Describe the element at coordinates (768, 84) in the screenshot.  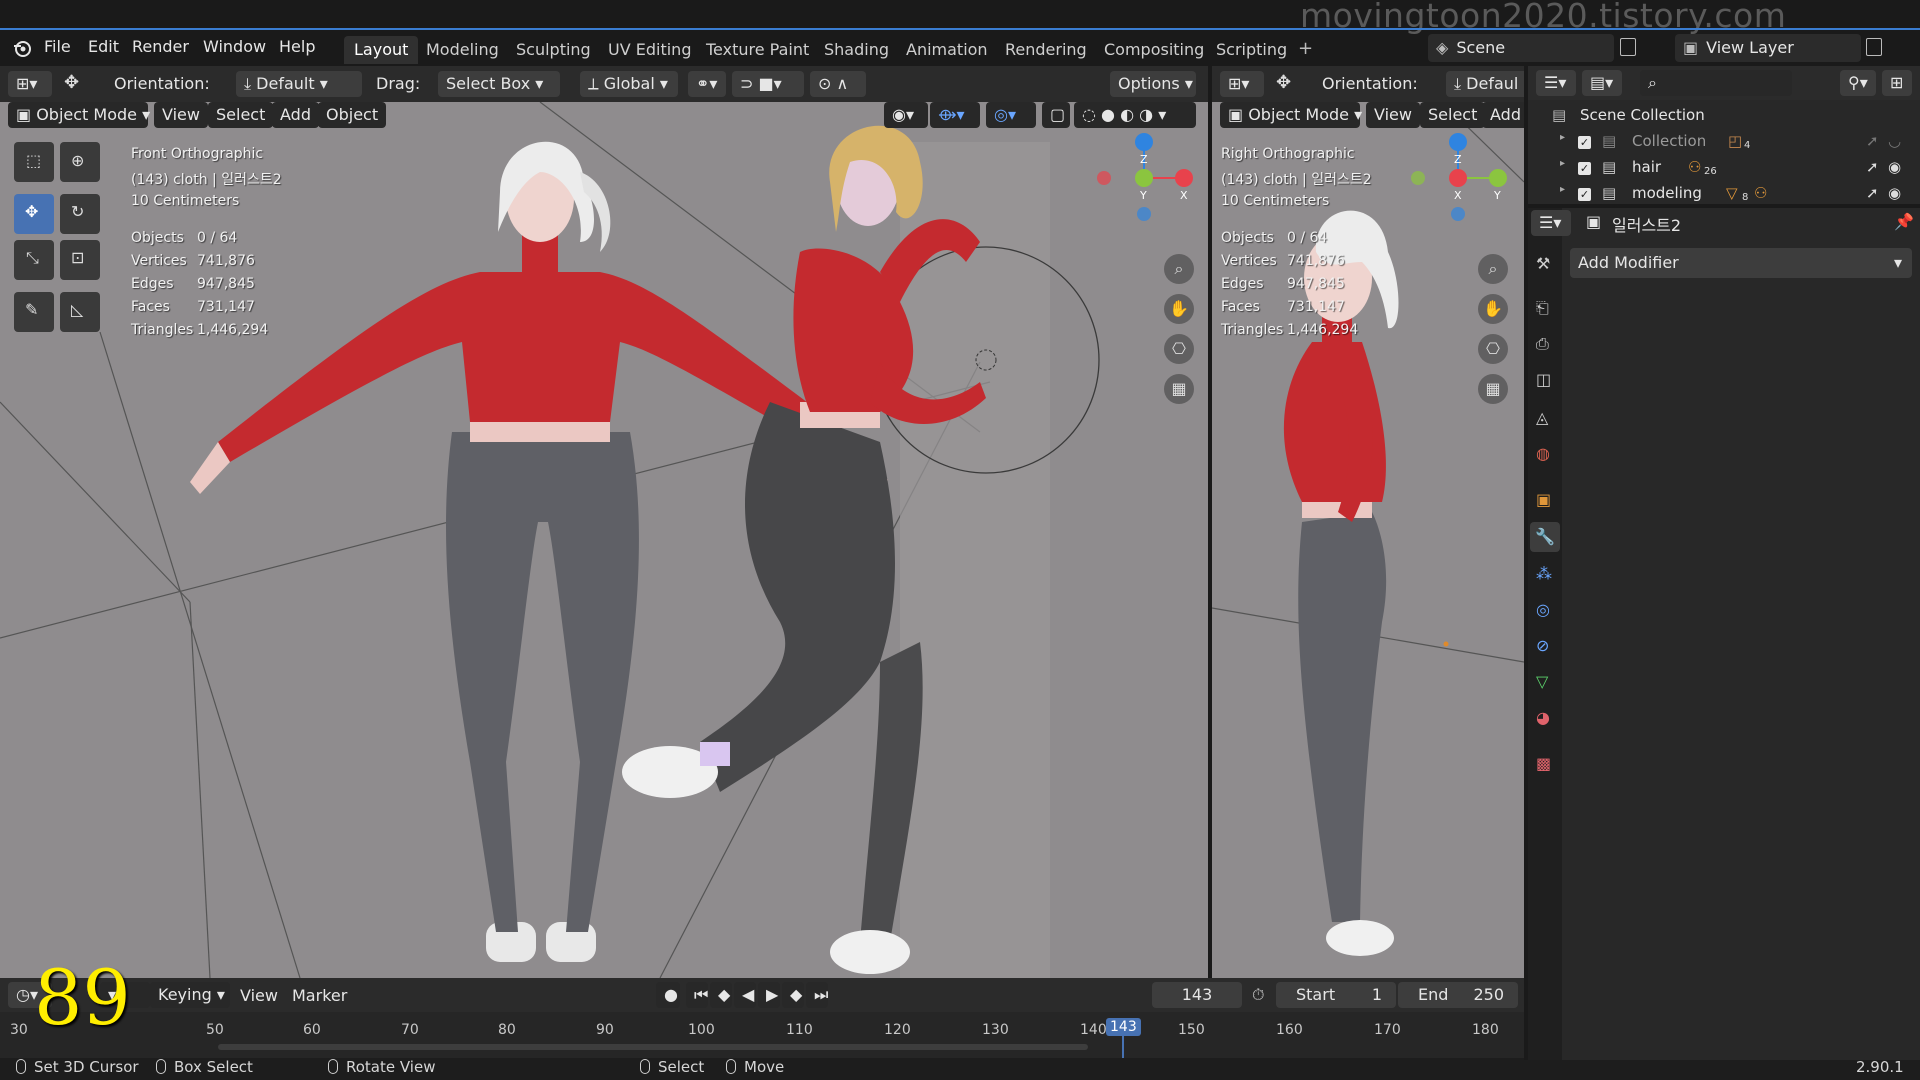
I see `snap-toggle: ⊃ ■▾` at that location.